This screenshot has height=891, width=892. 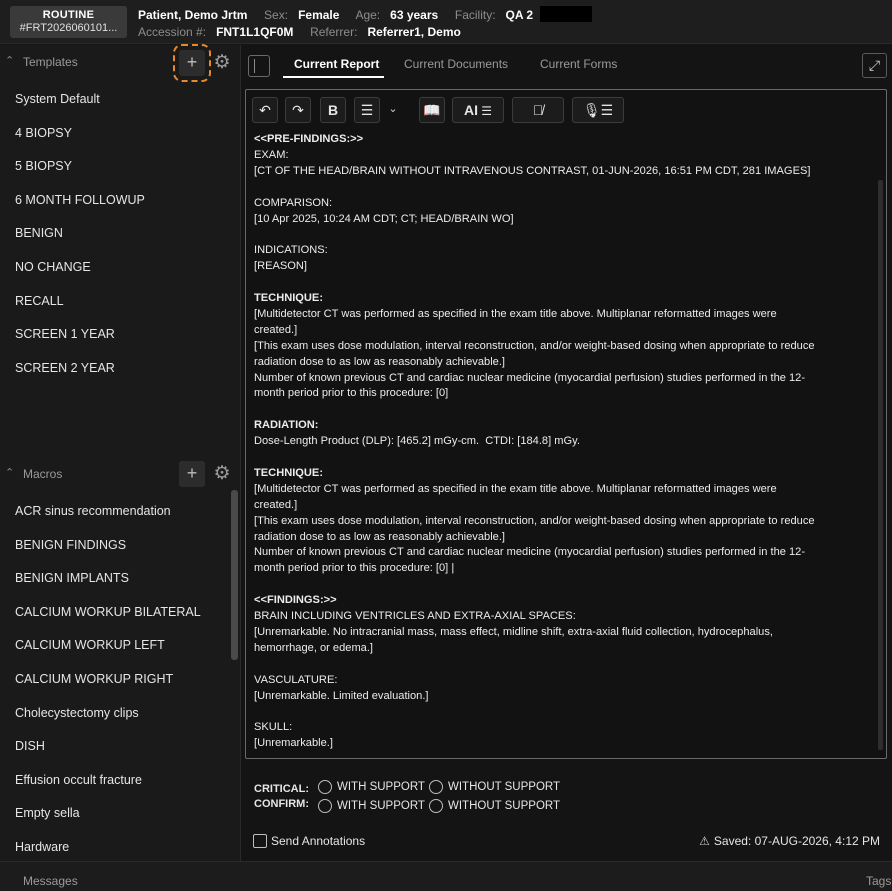 What do you see at coordinates (796, 841) in the screenshot?
I see `saved-text: Saved: 07-AUG-2026, 4:12 PM` at bounding box center [796, 841].